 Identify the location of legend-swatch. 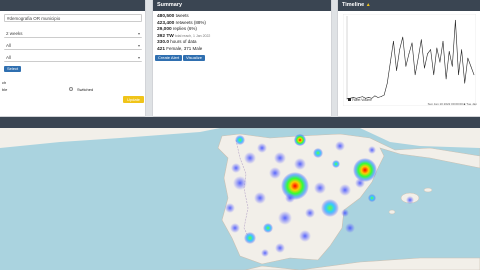
(349, 99).